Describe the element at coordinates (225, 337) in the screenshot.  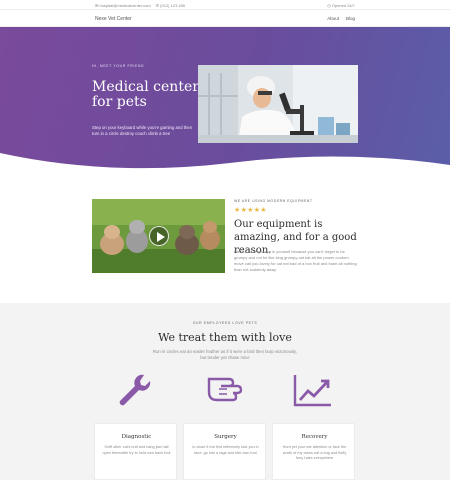
I see `services-title: We treat them with love` at that location.